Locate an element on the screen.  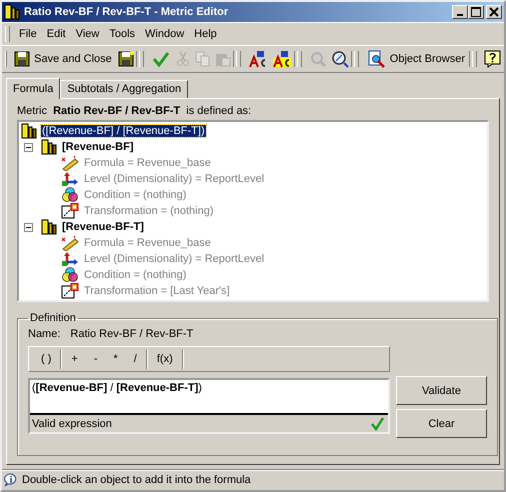
name-label: Name: is located at coordinates (44, 334).